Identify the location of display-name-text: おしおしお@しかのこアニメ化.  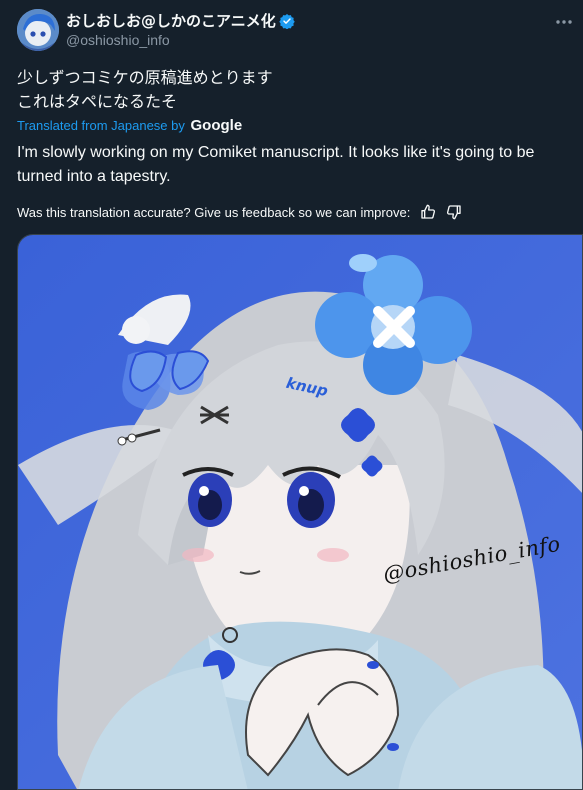
(171, 21).